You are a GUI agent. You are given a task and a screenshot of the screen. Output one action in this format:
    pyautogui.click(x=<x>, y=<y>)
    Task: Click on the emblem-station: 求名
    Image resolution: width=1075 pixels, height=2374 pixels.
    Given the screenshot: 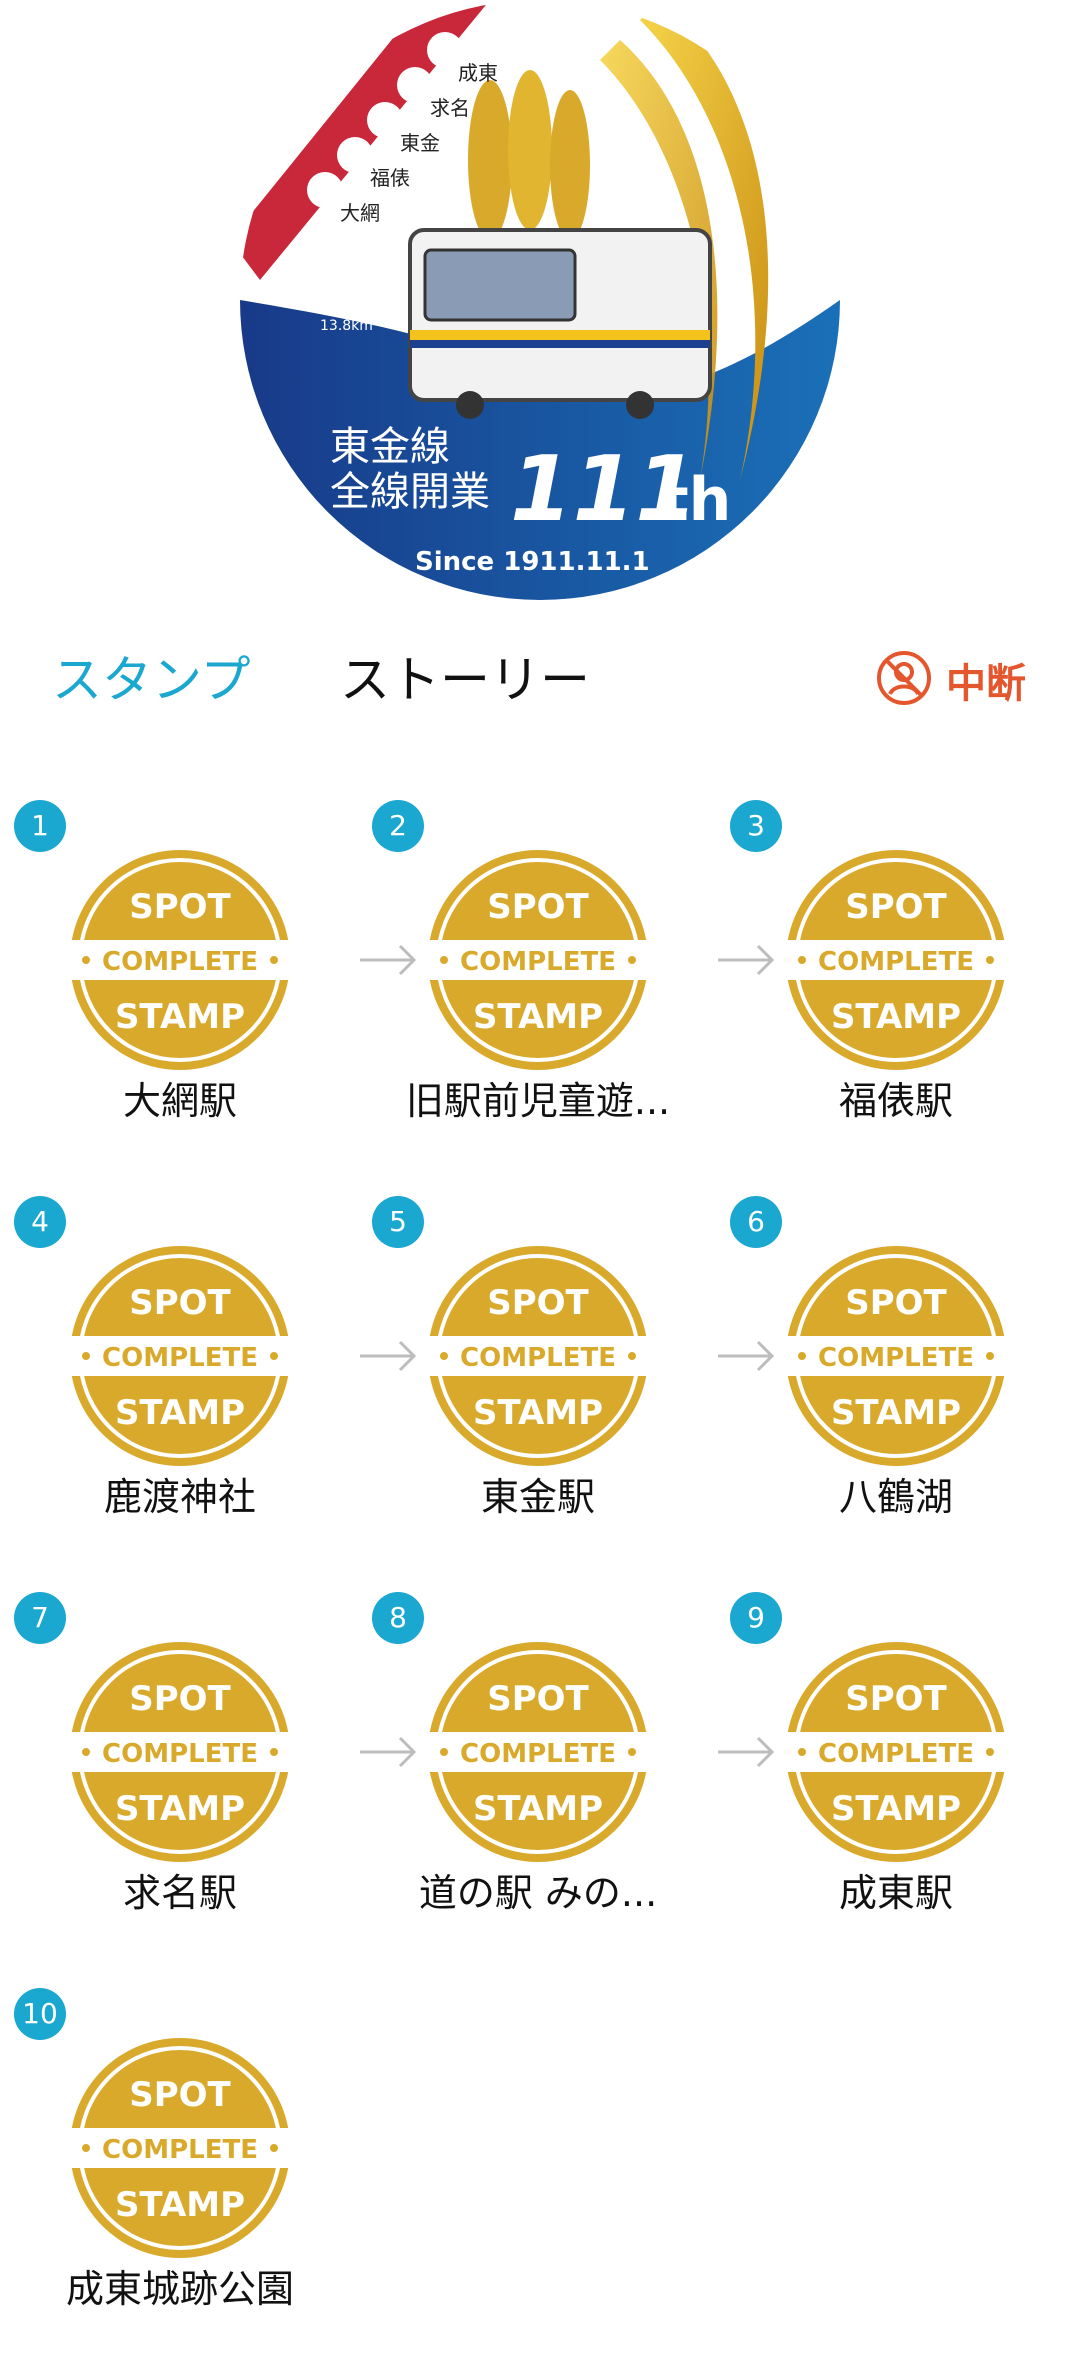 What is the action you would take?
    pyautogui.click(x=450, y=108)
    